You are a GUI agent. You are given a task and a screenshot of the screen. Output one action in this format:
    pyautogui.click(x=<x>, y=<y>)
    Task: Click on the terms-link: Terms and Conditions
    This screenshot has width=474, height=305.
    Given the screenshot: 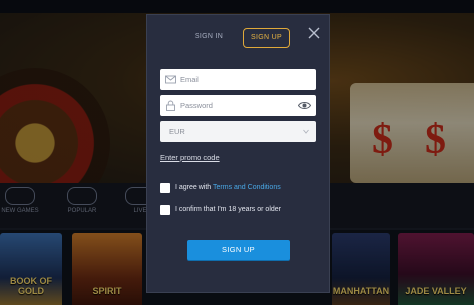 What is the action you would take?
    pyautogui.click(x=247, y=187)
    